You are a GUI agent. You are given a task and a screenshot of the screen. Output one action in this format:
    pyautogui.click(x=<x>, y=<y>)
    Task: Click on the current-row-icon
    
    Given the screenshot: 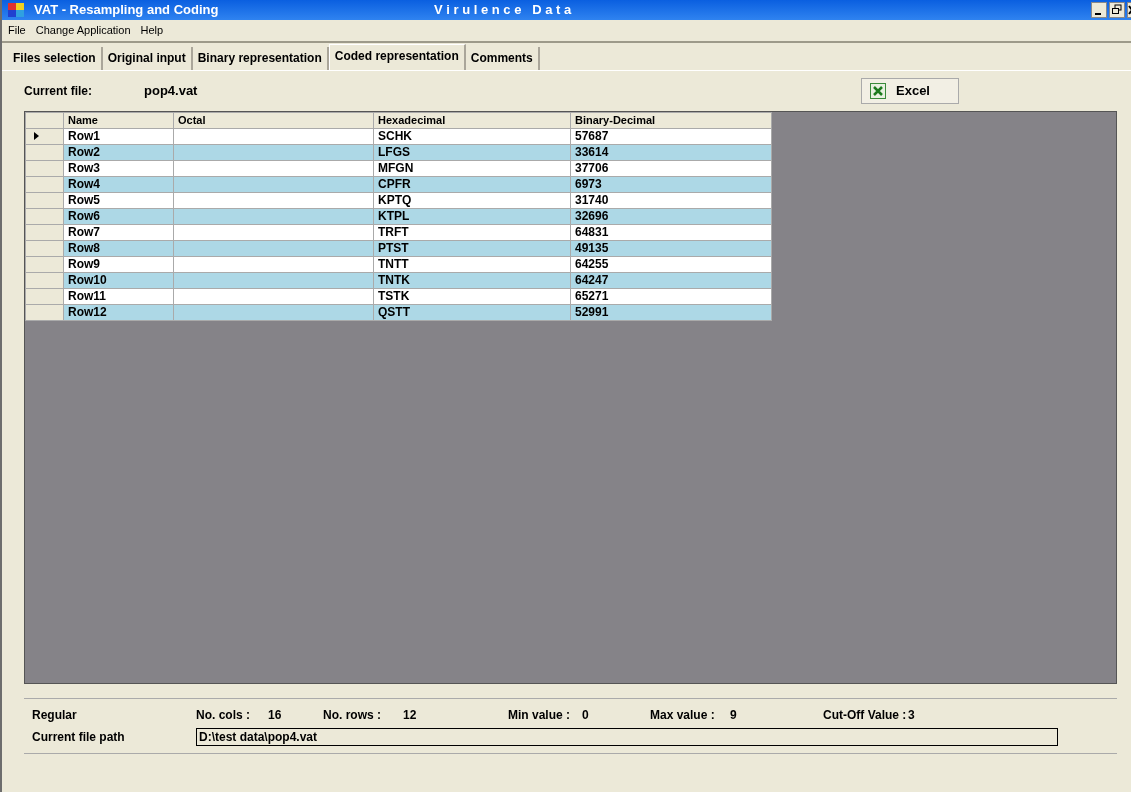 What is the action you would take?
    pyautogui.click(x=36, y=136)
    